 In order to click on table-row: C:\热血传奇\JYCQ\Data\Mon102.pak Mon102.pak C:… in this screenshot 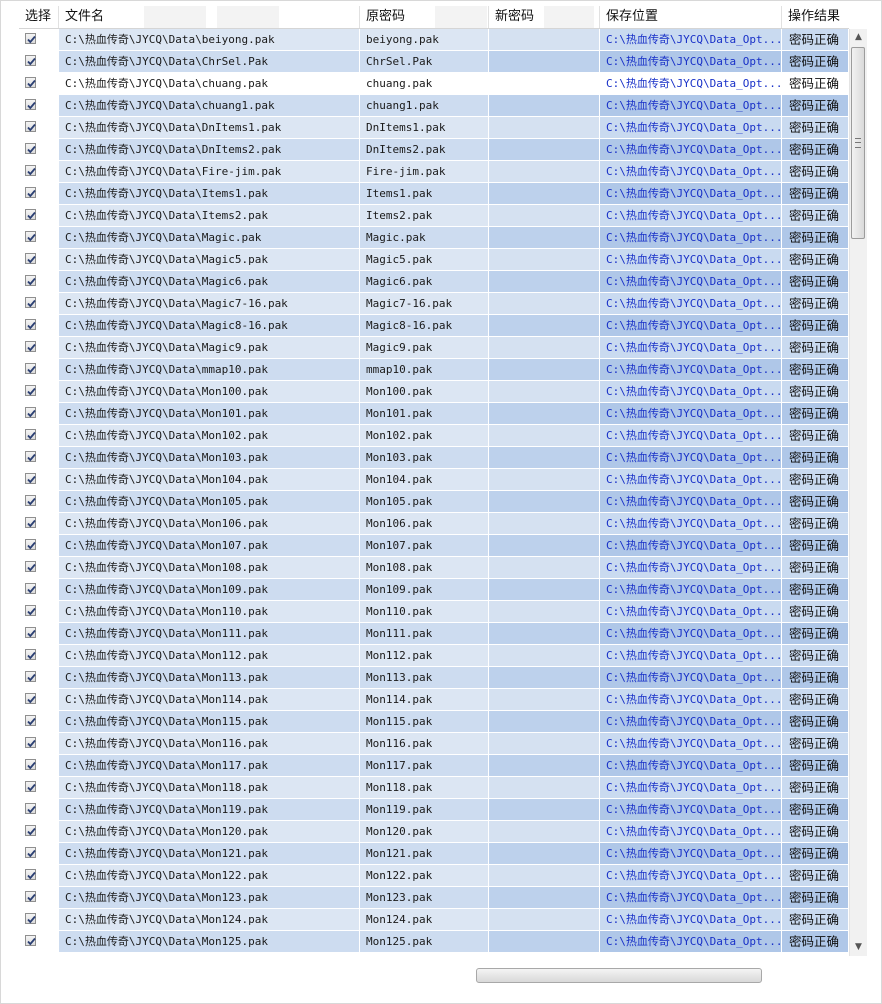, I will do `click(433, 436)`.